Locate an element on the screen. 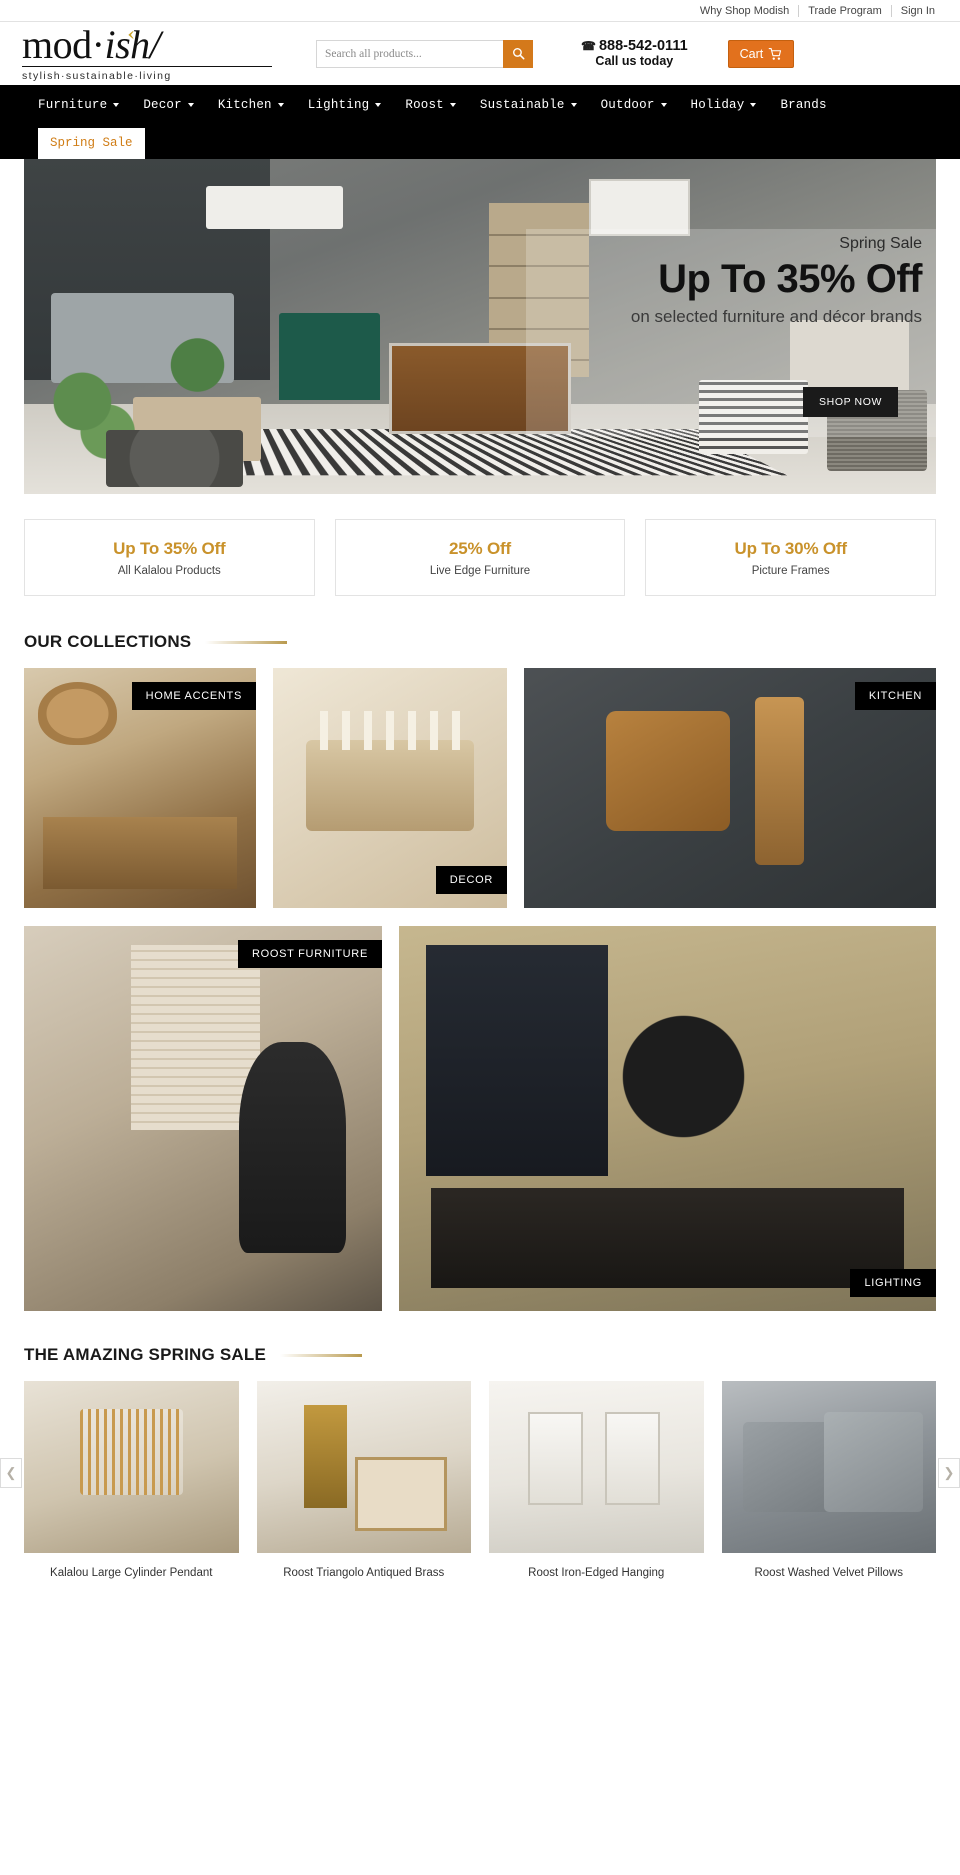 The width and height of the screenshot is (960, 1875). promo-card-live-edge: 25% Off Live Edge Furniture is located at coordinates (480, 557).